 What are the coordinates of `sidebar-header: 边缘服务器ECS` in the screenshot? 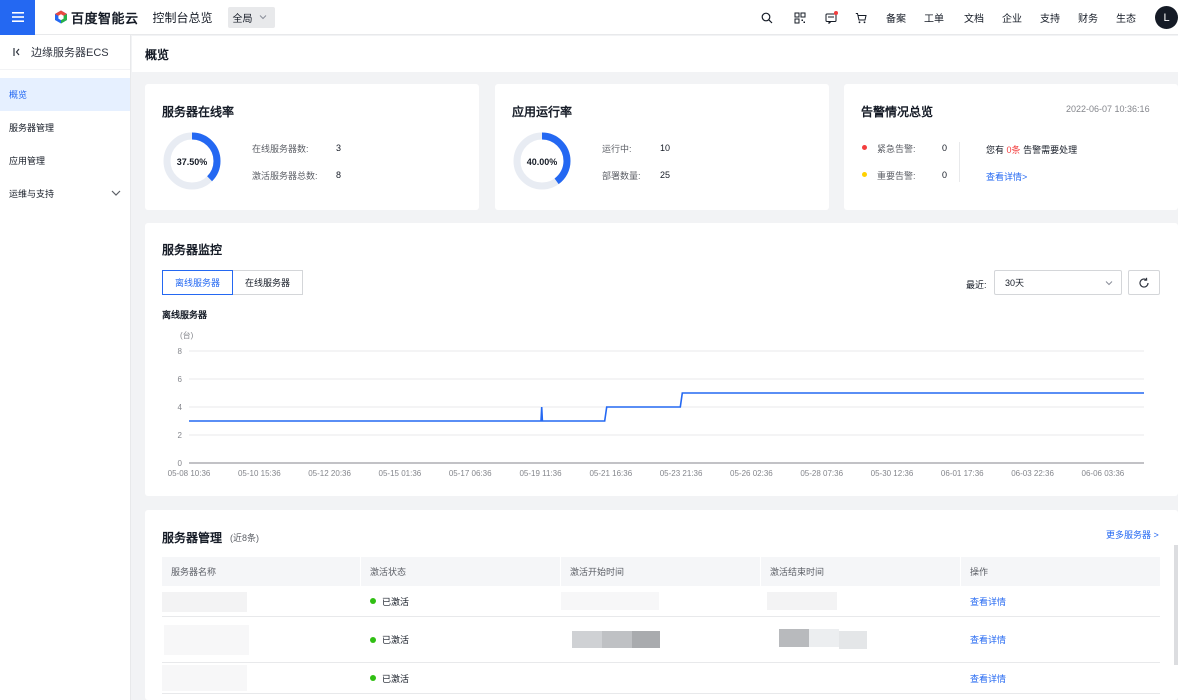 It's located at (65, 52).